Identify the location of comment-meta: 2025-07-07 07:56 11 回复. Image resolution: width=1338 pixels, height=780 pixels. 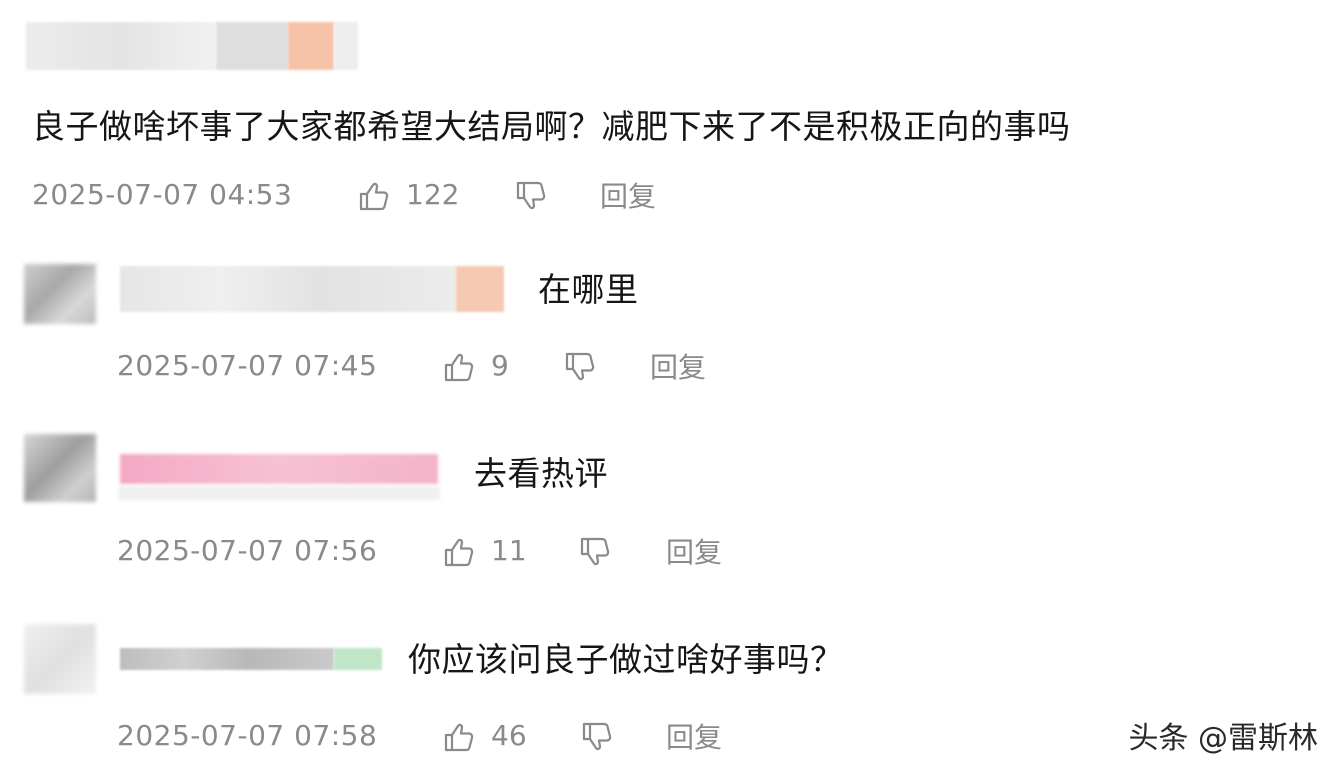
(467, 551).